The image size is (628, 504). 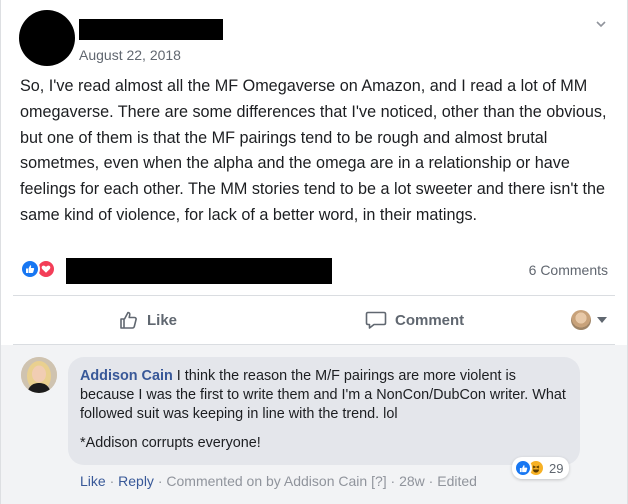 What do you see at coordinates (130, 55) in the screenshot?
I see `post-date: August 22, 2018` at bounding box center [130, 55].